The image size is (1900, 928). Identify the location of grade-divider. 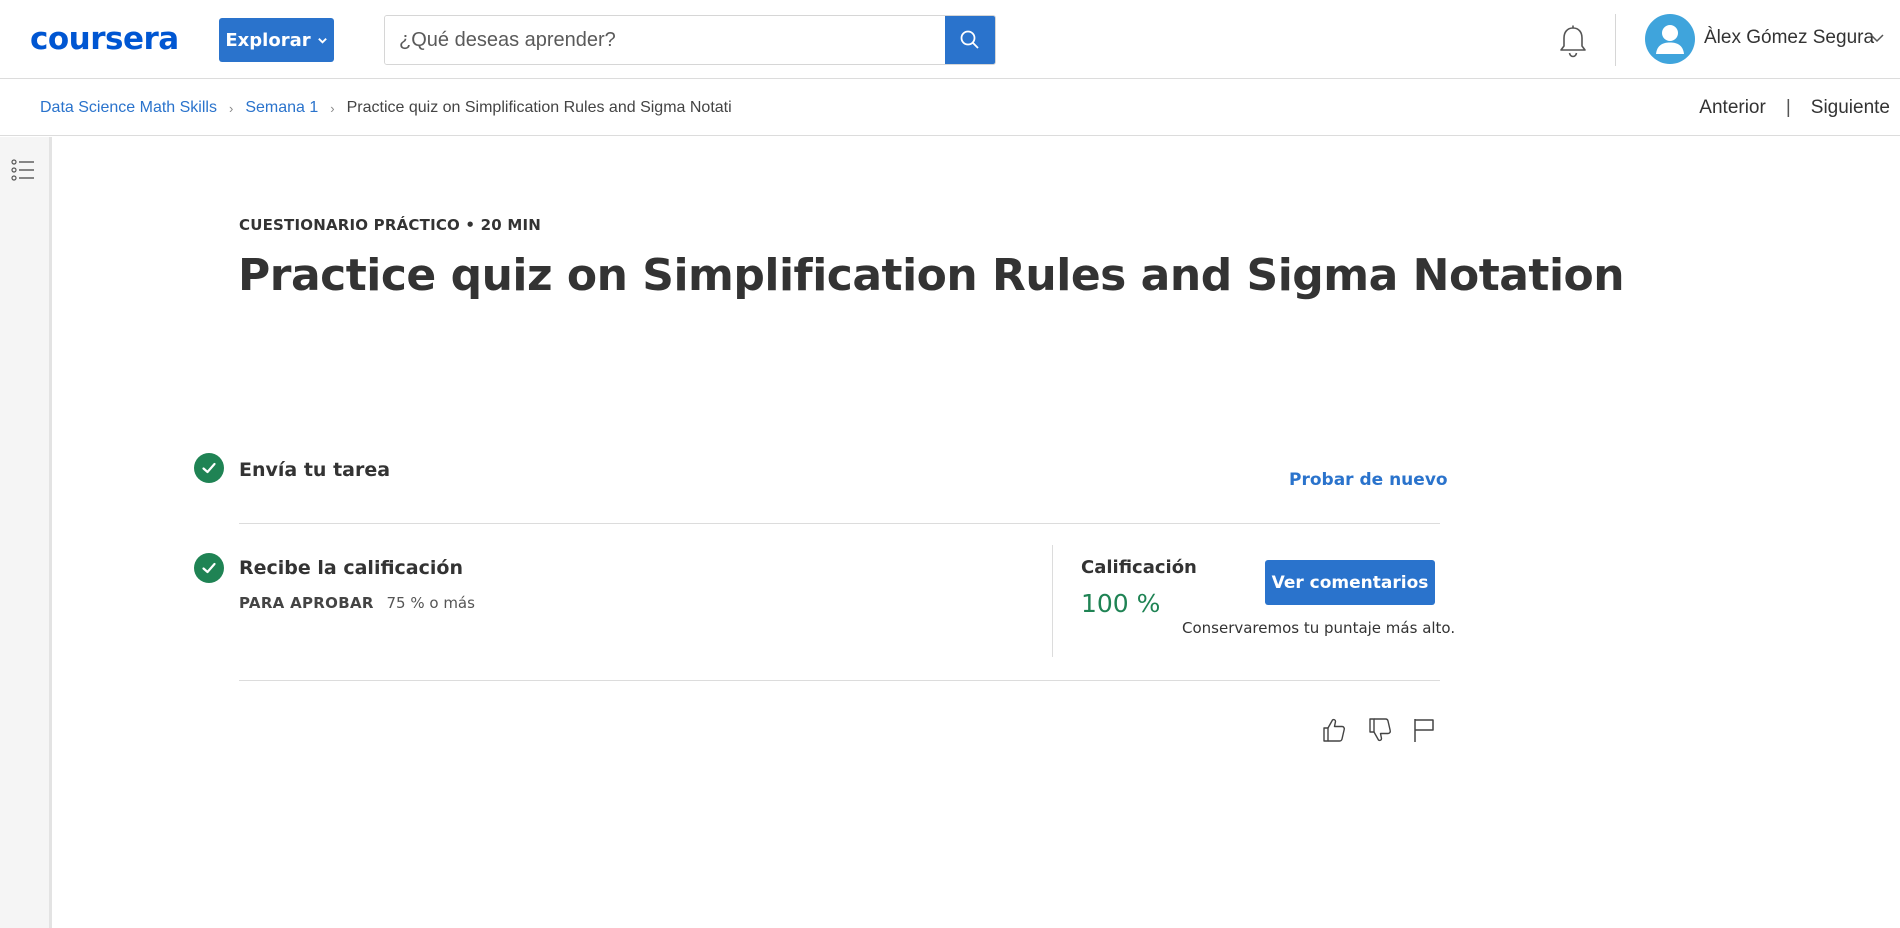
(1052, 601).